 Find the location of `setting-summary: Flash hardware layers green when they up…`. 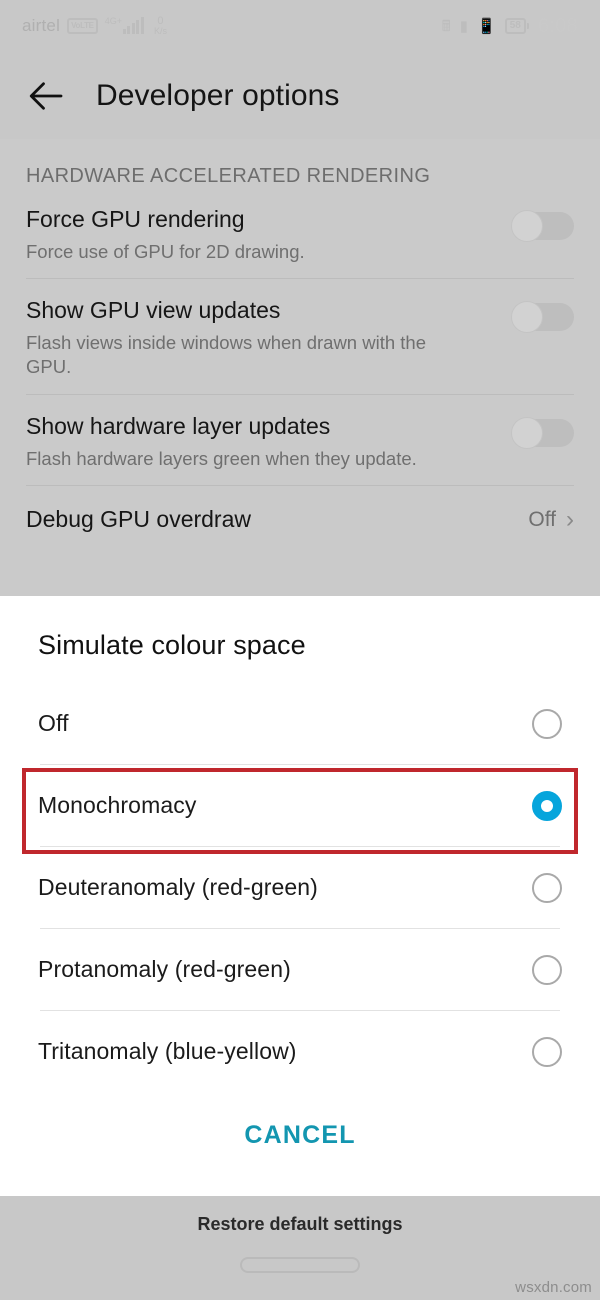

setting-summary: Flash hardware layers green when they up… is located at coordinates (221, 458).